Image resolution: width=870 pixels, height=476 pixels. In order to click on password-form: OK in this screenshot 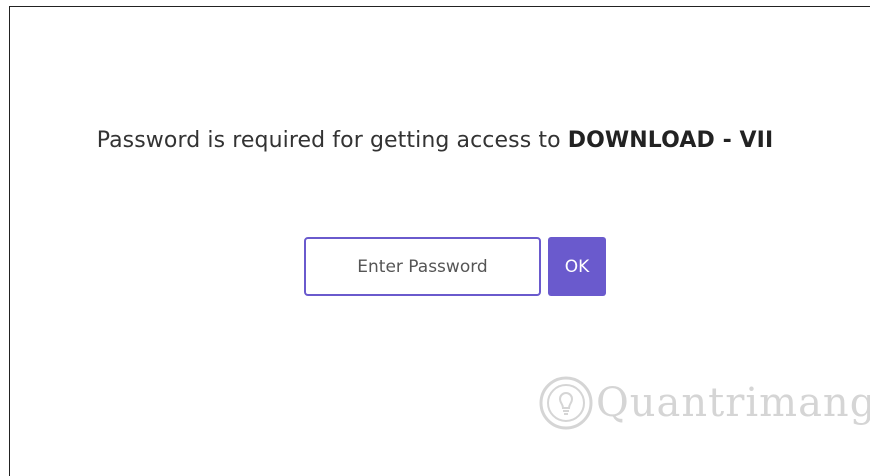, I will do `click(455, 266)`.